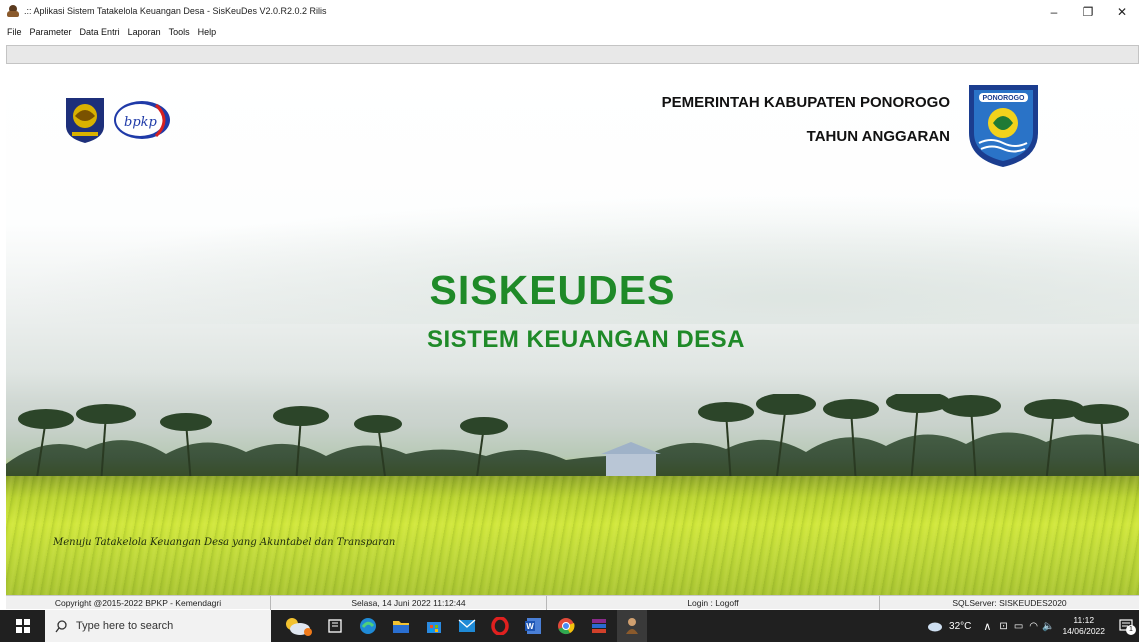 The width and height of the screenshot is (1139, 642). I want to click on toolbar, so click(572, 54).